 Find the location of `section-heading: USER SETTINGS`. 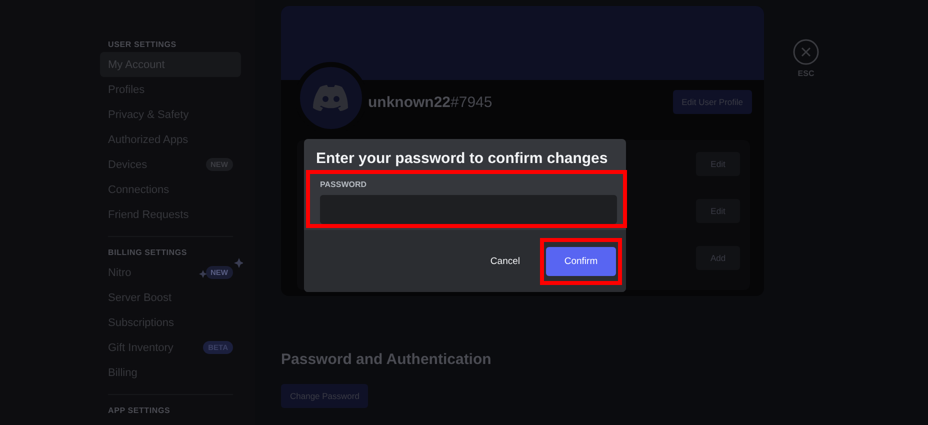

section-heading: USER SETTINGS is located at coordinates (142, 45).